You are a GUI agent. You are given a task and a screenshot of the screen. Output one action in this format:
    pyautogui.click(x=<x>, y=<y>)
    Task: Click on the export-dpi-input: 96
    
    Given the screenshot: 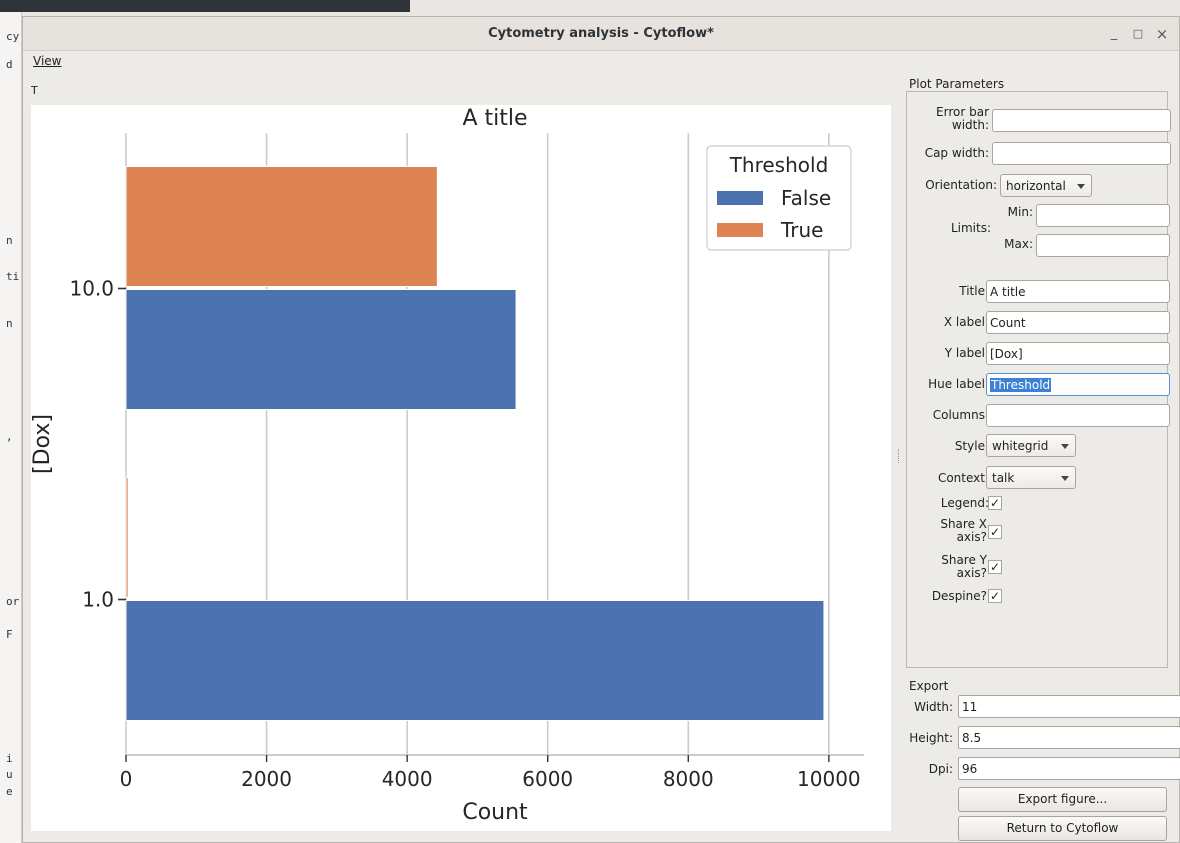 What is the action you would take?
    pyautogui.click(x=1069, y=768)
    